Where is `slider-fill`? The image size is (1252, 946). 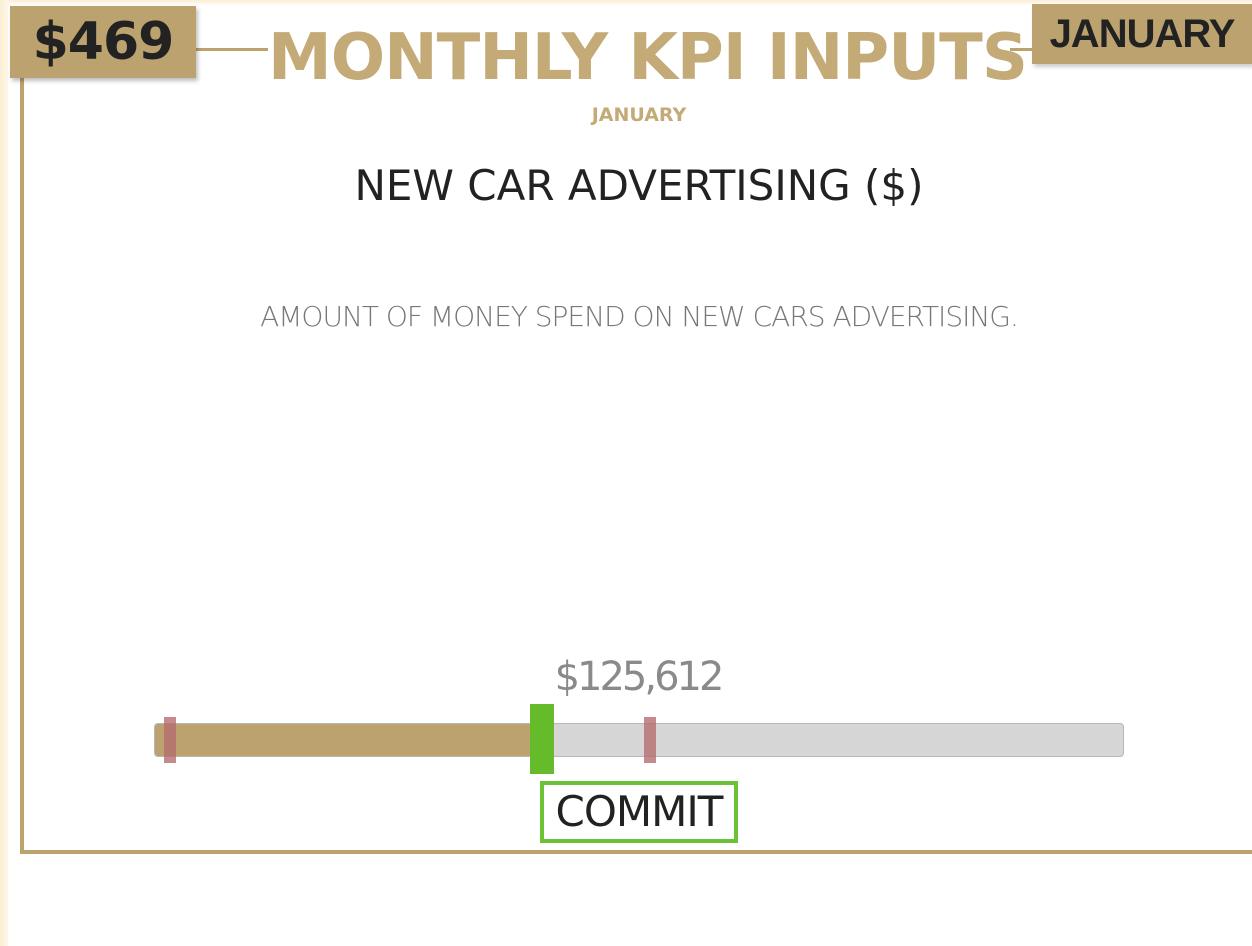 slider-fill is located at coordinates (349, 740).